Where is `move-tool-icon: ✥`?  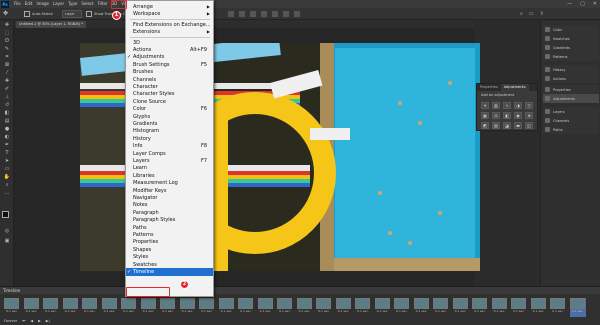
move-tool-icon: ✥ is located at coordinates (7, 25).